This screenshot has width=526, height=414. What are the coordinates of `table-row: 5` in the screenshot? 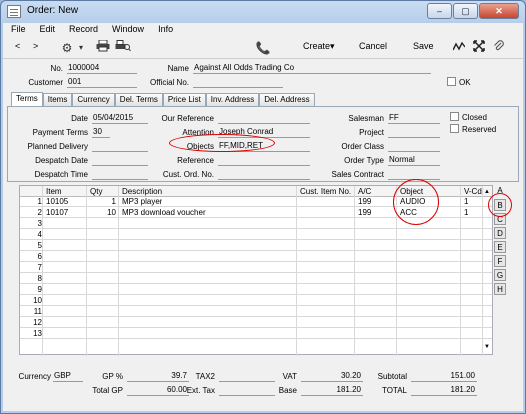 It's located at (256, 246).